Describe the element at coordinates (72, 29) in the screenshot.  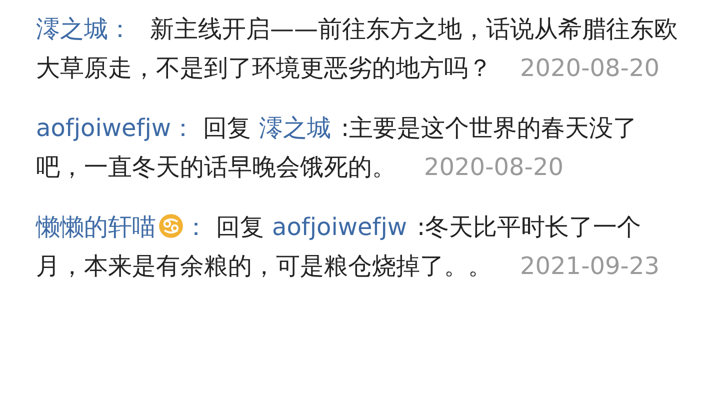
I see `username-link: 澪之城` at that location.